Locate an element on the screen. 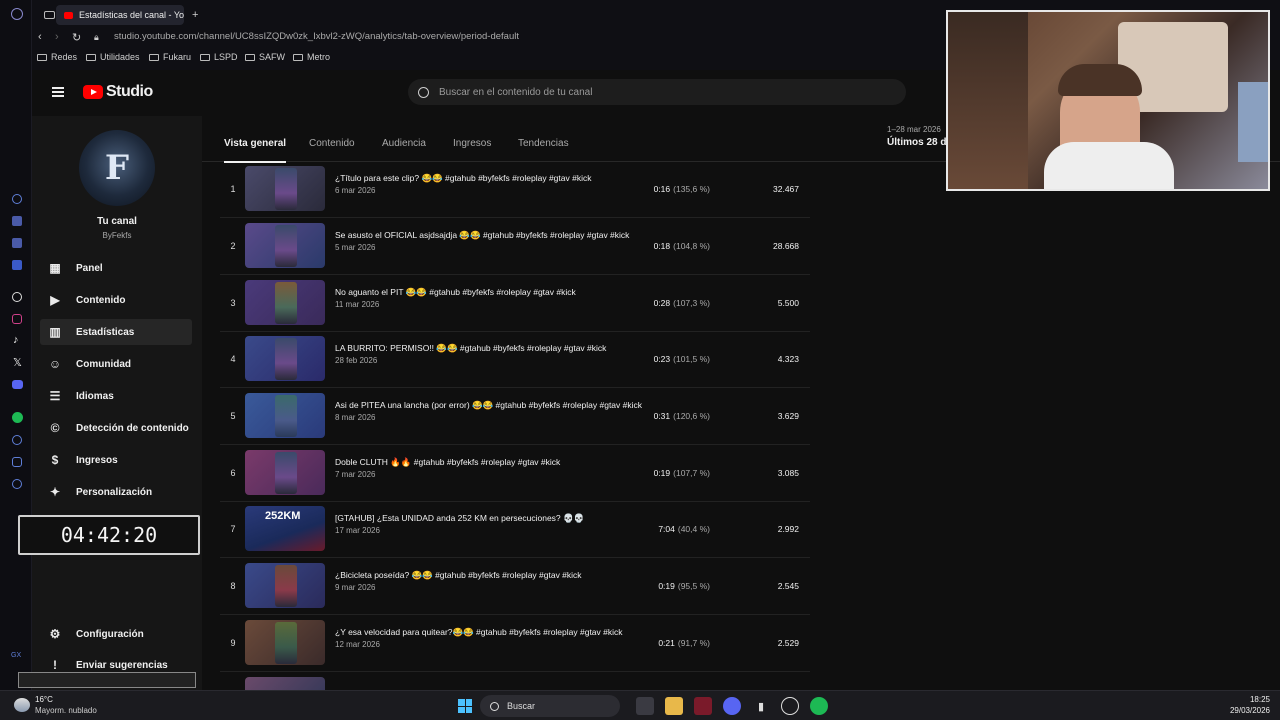  reload-icon: ↻ is located at coordinates (76, 37).